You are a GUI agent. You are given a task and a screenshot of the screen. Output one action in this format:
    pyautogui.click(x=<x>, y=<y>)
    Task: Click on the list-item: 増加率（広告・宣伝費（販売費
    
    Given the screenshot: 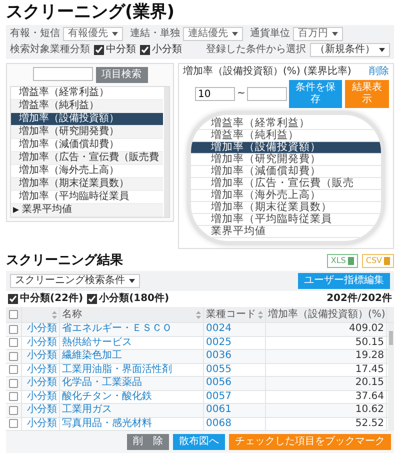 What is the action you would take?
    pyautogui.click(x=87, y=158)
    